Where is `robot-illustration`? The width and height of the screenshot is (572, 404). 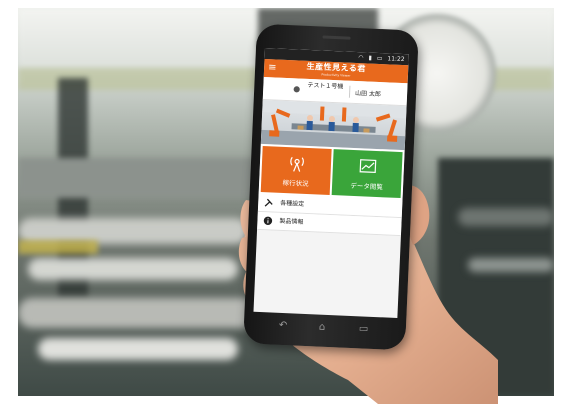
robot-illustration is located at coordinates (333, 125).